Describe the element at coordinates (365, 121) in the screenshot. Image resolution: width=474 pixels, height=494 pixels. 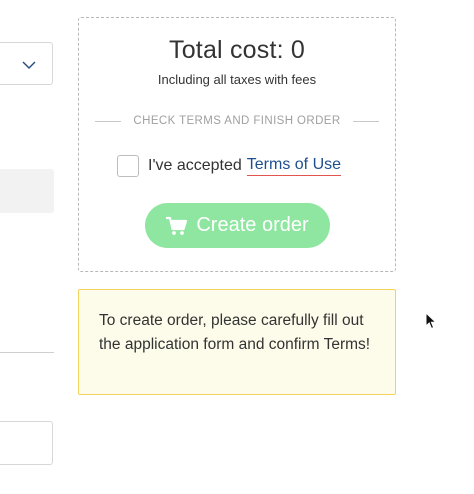
I see `divider-line-right` at that location.